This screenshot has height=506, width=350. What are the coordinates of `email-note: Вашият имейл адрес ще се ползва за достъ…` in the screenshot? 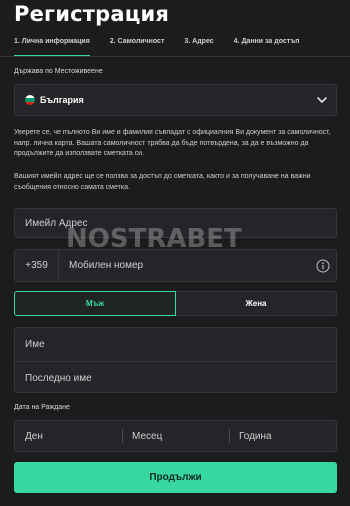 It's located at (162, 182).